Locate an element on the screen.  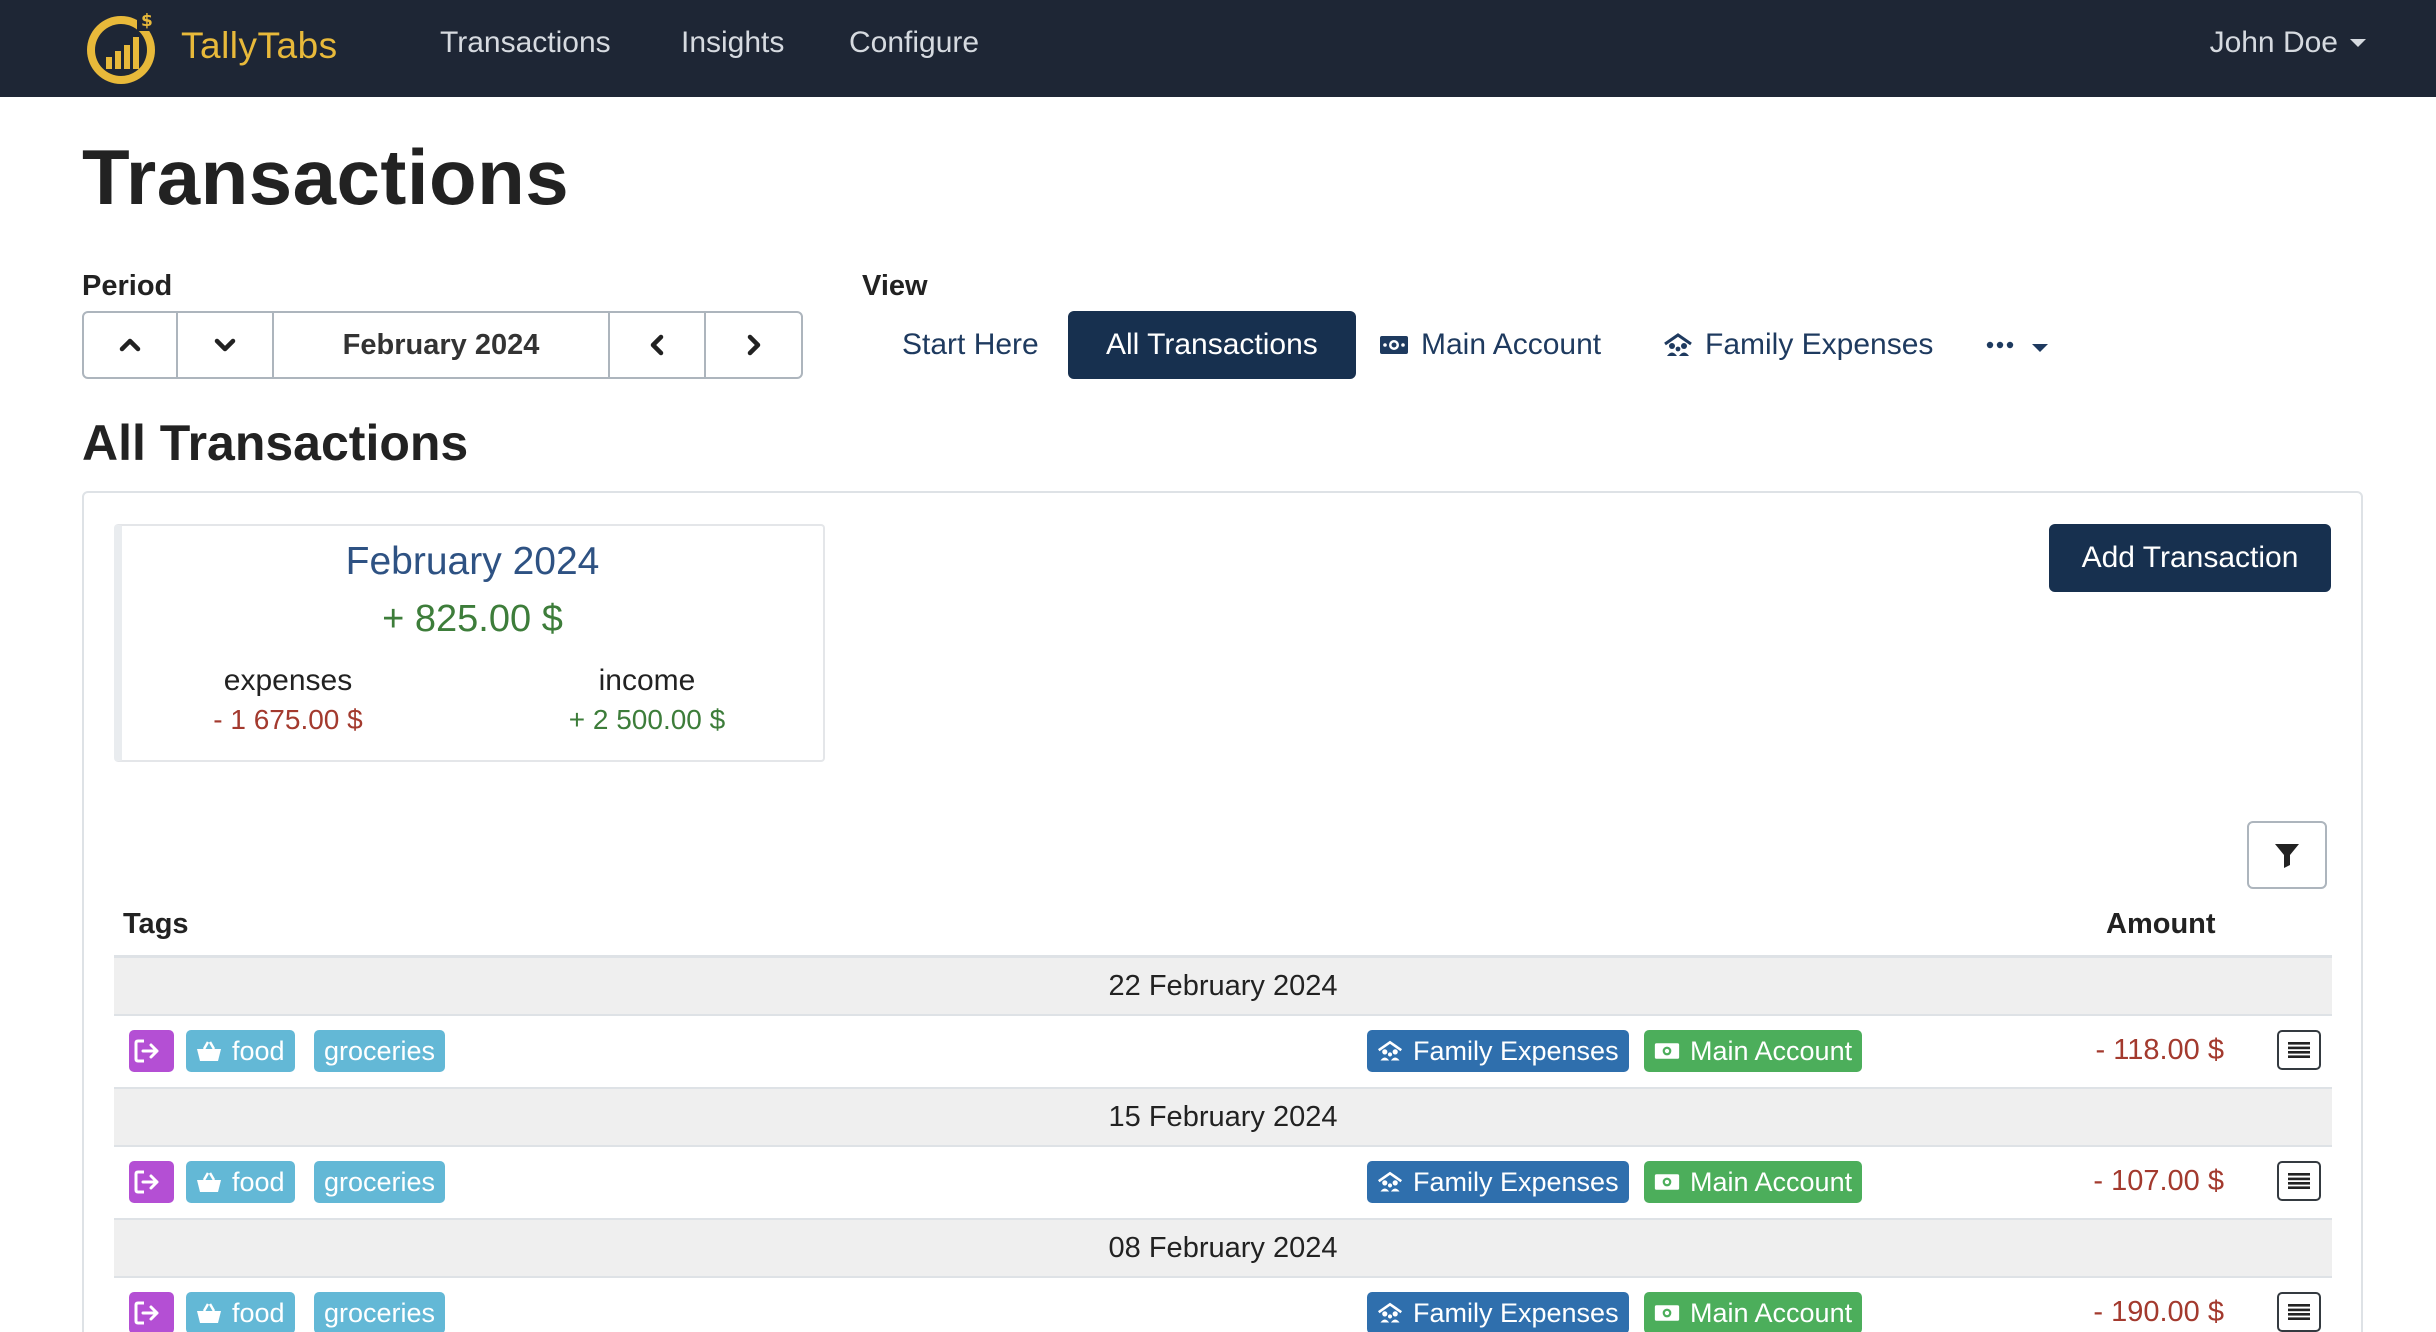
nav-transactions: Transactions is located at coordinates (525, 43).